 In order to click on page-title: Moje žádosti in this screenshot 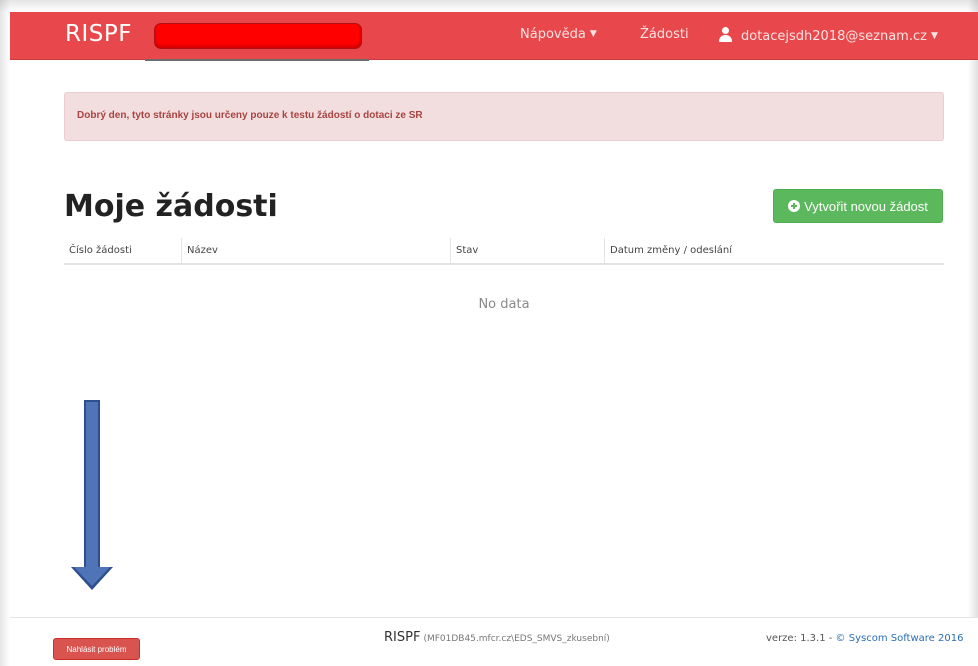, I will do `click(171, 206)`.